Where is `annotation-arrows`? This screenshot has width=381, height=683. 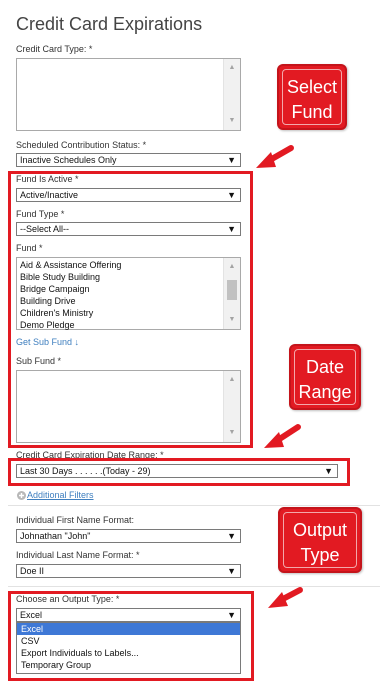 annotation-arrows is located at coordinates (279, 376).